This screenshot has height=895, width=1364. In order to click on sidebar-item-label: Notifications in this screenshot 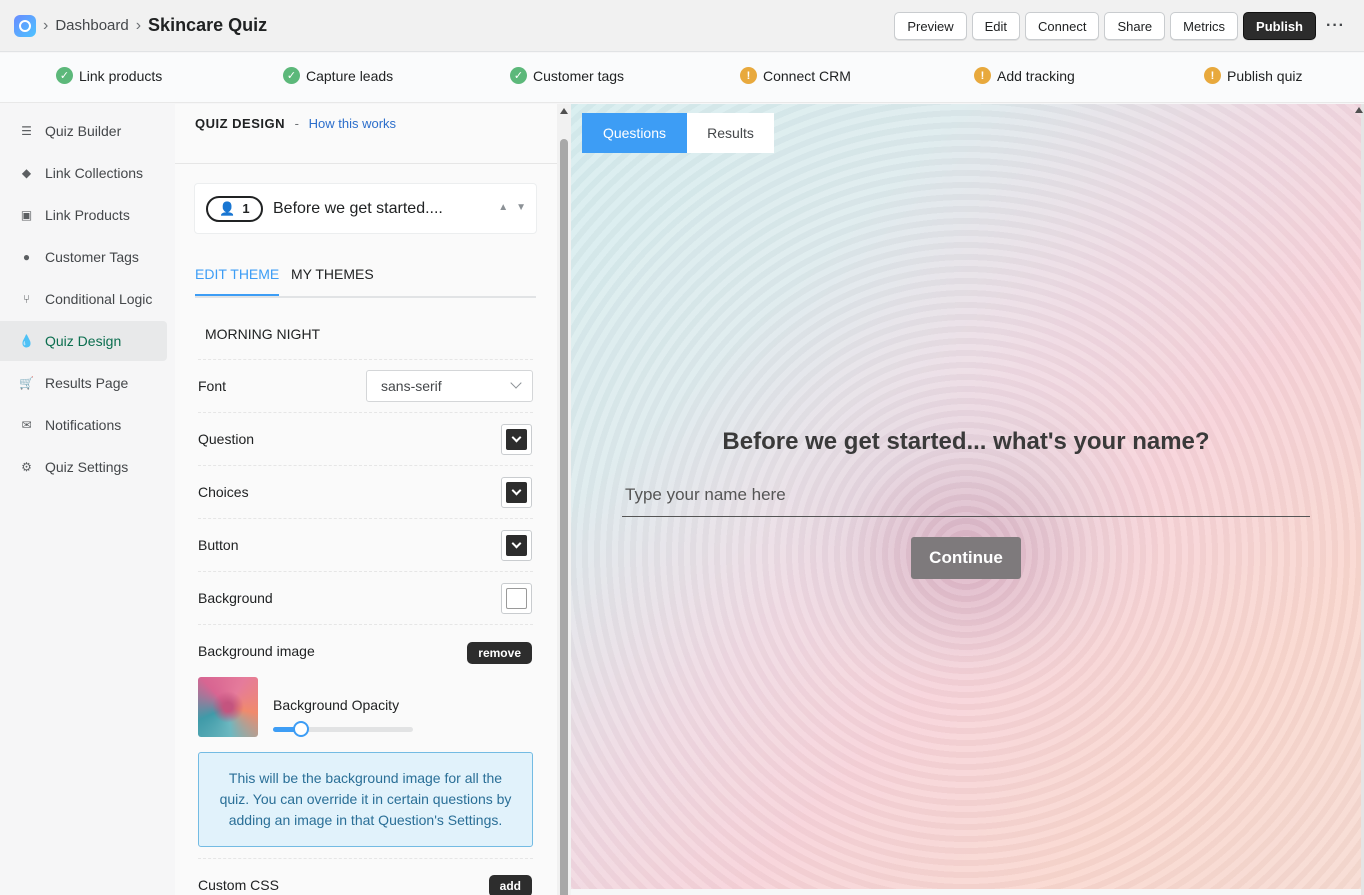, I will do `click(83, 425)`.